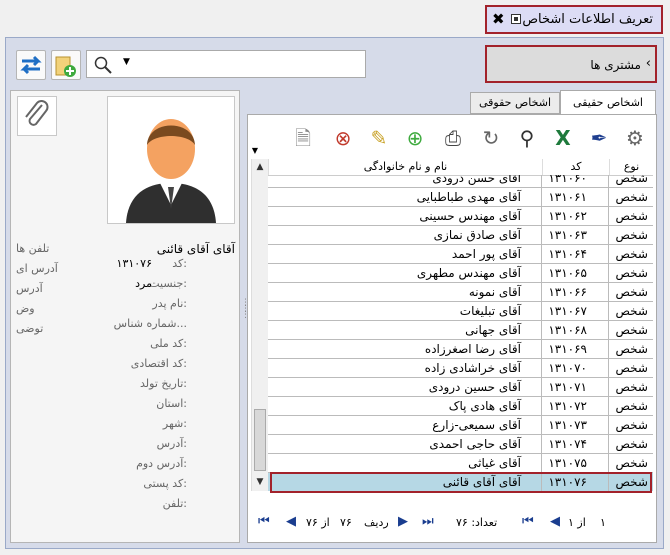 This screenshot has height=555, width=670. Describe the element at coordinates (195, 249) in the screenshot. I see `person-full-name: آقای آقای قائنی` at that location.